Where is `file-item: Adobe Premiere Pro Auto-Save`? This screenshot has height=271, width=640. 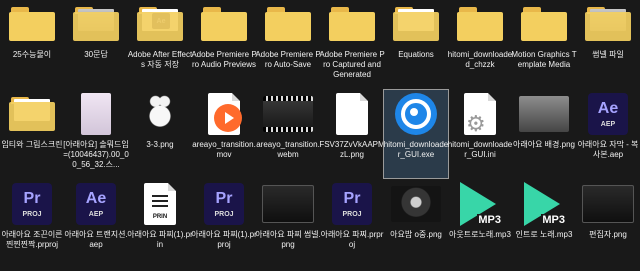 file-item: Adobe Premiere Pro Auto-Save is located at coordinates (288, 44).